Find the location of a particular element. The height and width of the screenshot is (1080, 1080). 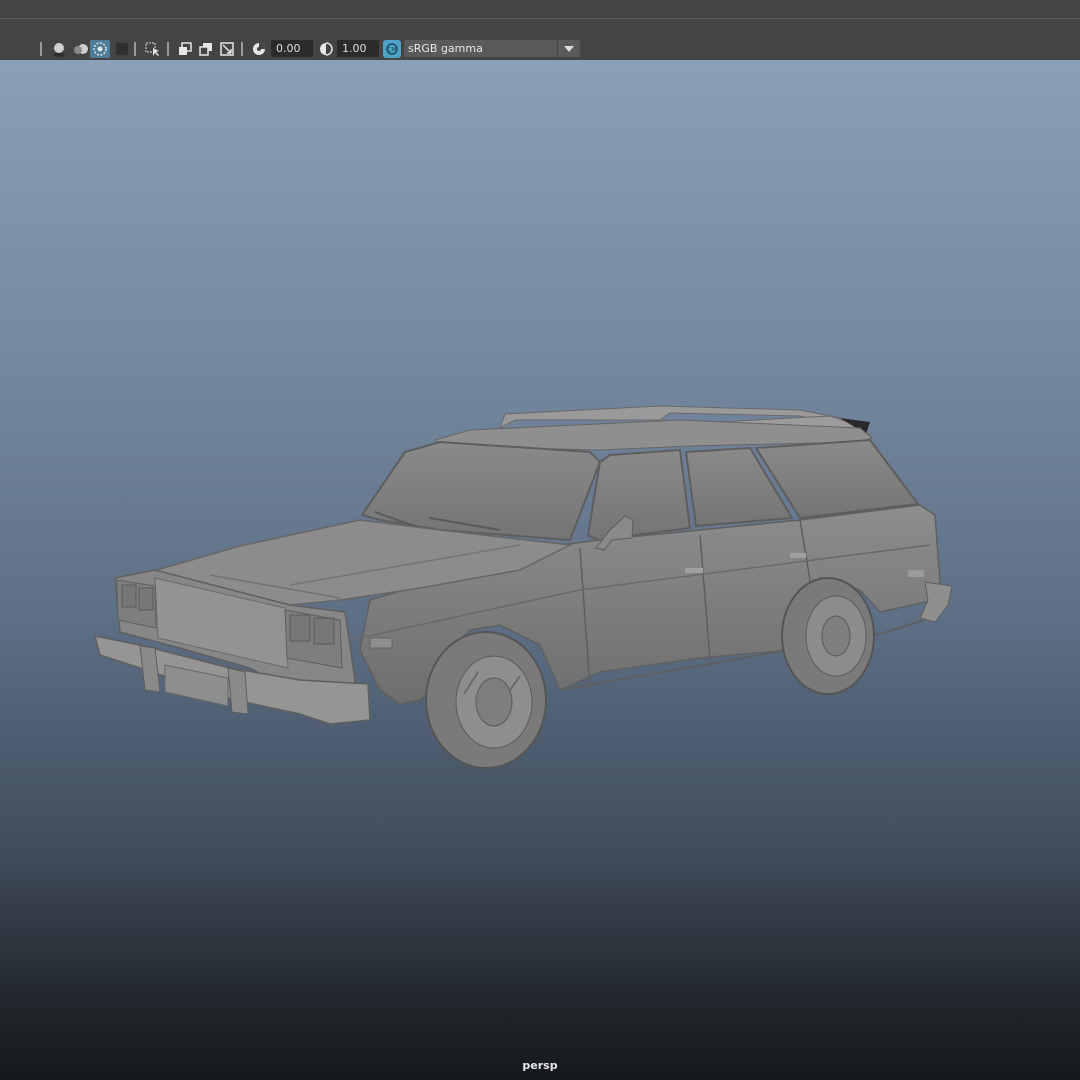

isolate-select-icon is located at coordinates (122, 49).